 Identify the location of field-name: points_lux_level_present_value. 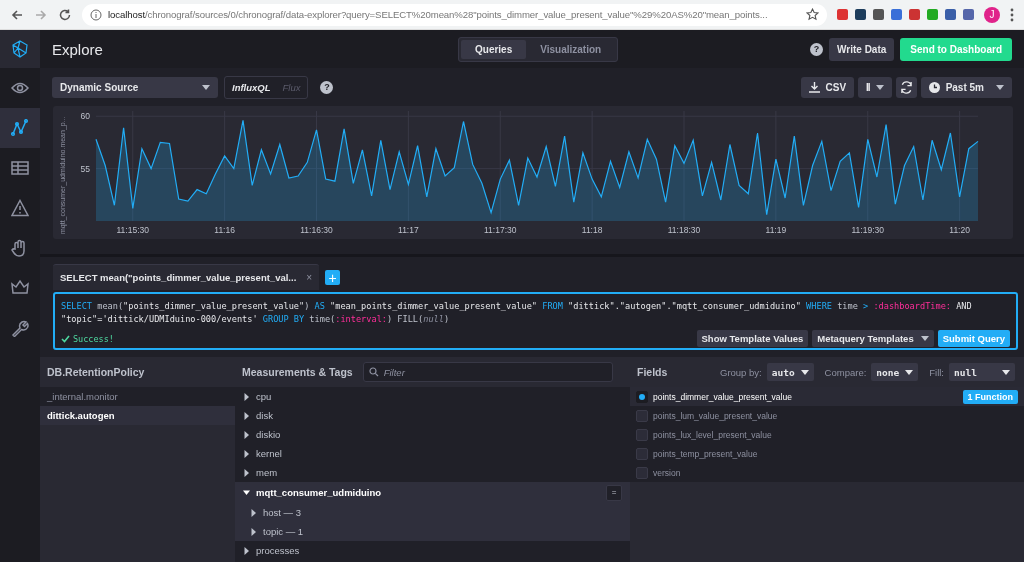
(712, 434).